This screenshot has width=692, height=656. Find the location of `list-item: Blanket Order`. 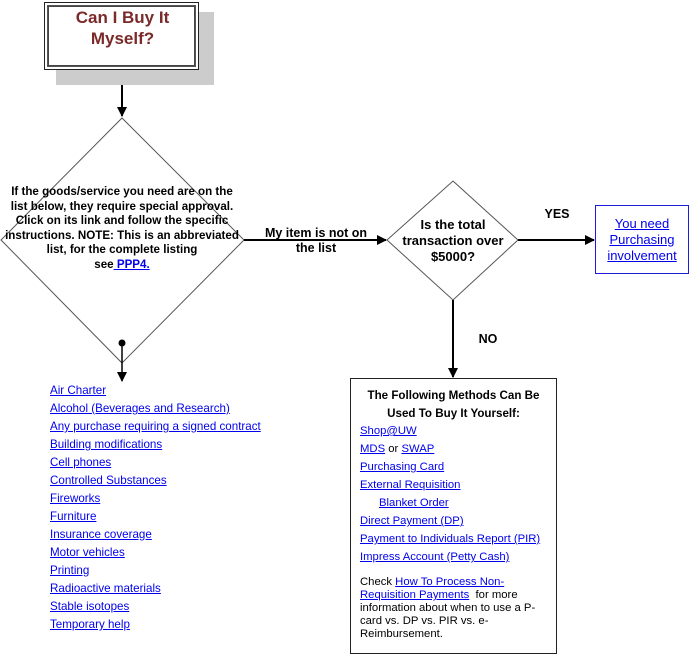

list-item: Blanket Order is located at coordinates (453, 504).